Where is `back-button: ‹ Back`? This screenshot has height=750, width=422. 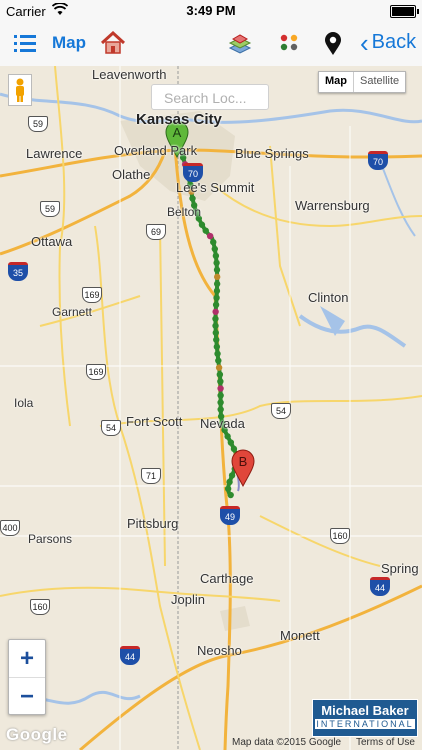
back-button: ‹ Back is located at coordinates (388, 42).